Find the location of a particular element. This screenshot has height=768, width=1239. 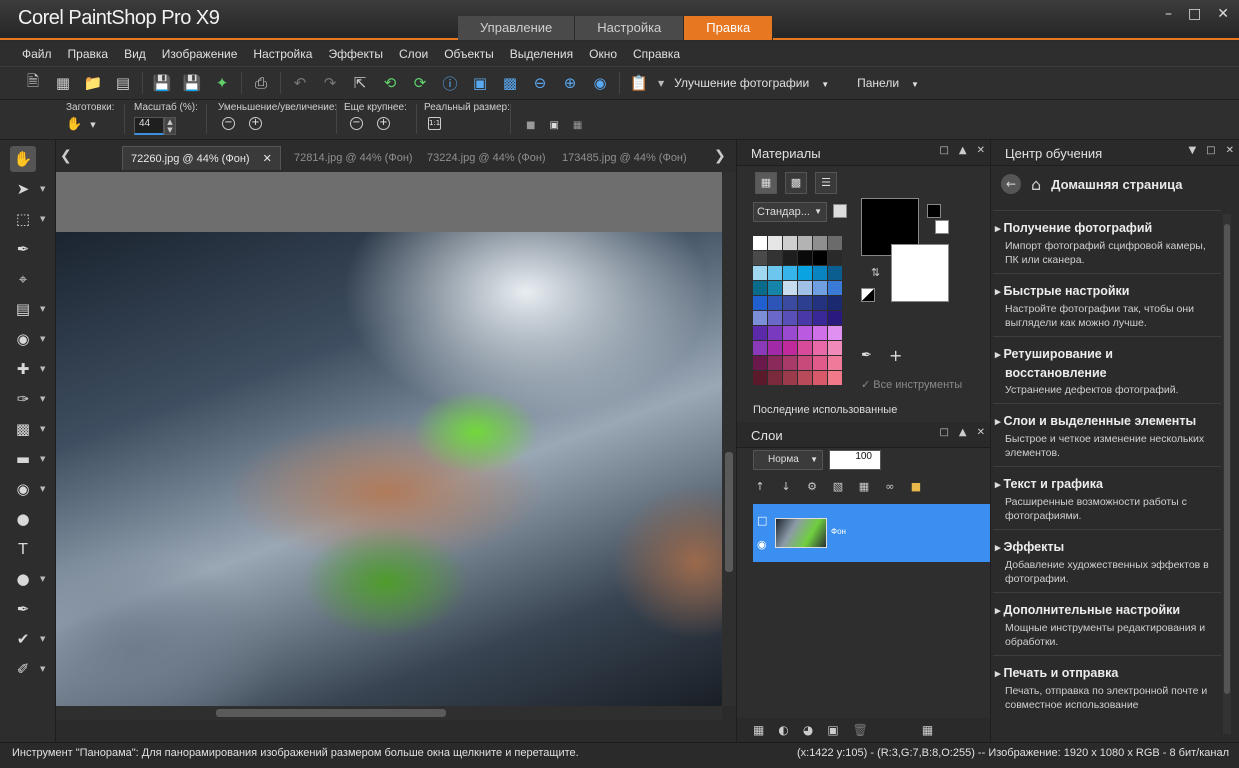

save-icon: 💾 is located at coordinates (162, 83).